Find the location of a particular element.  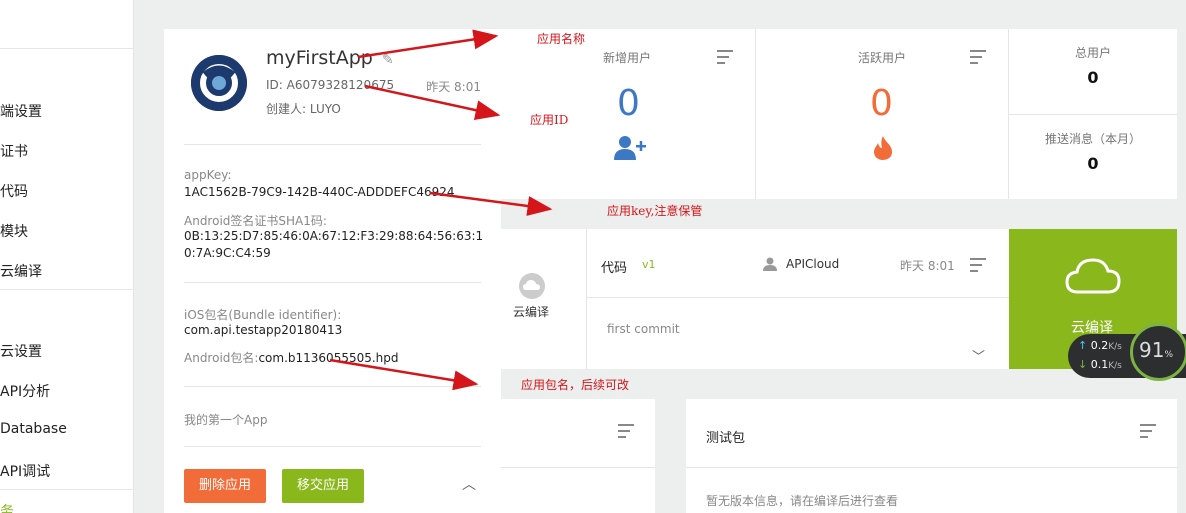

annotation-app-id: 应用ID is located at coordinates (549, 120).